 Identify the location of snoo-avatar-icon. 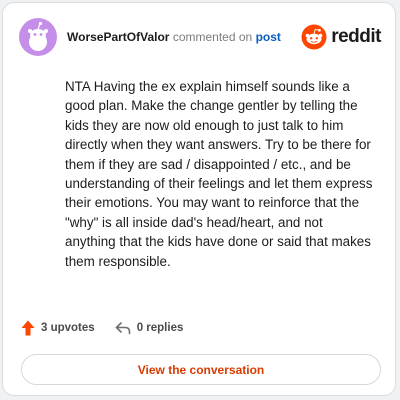
(38, 36).